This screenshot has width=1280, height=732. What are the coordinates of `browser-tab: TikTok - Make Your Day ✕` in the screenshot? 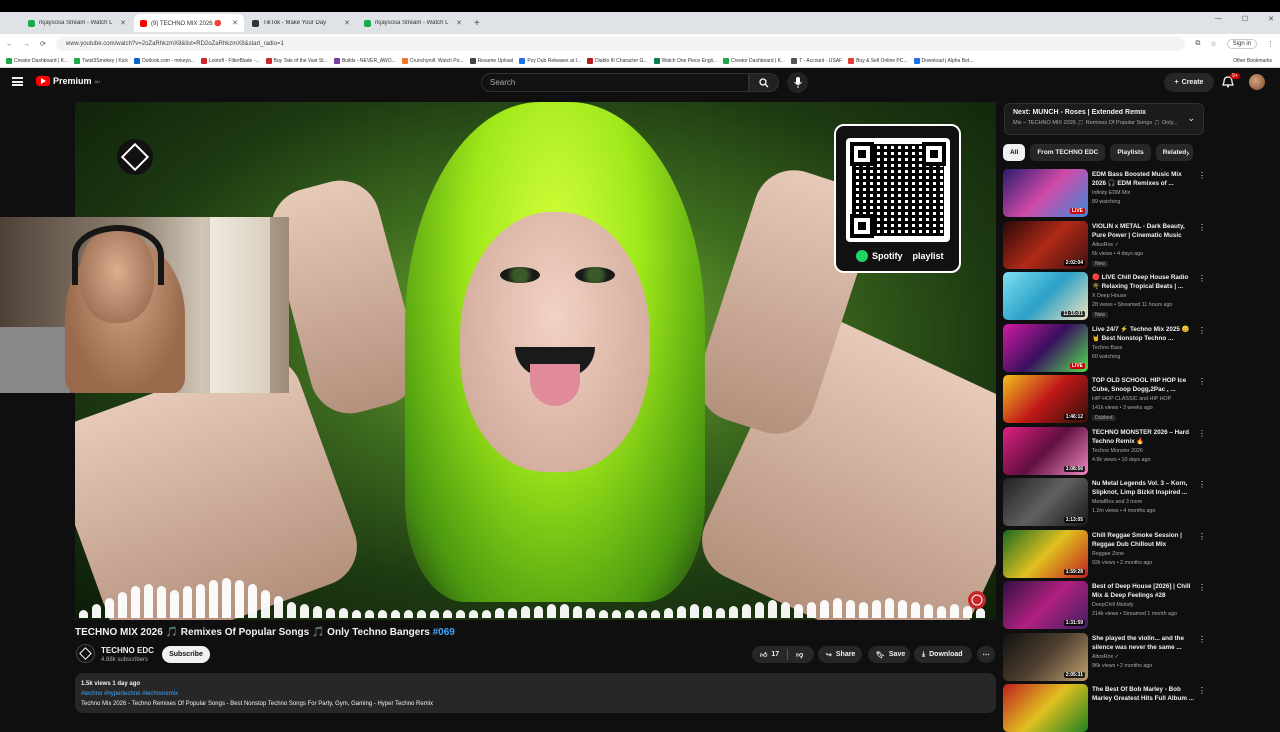 It's located at (301, 23).